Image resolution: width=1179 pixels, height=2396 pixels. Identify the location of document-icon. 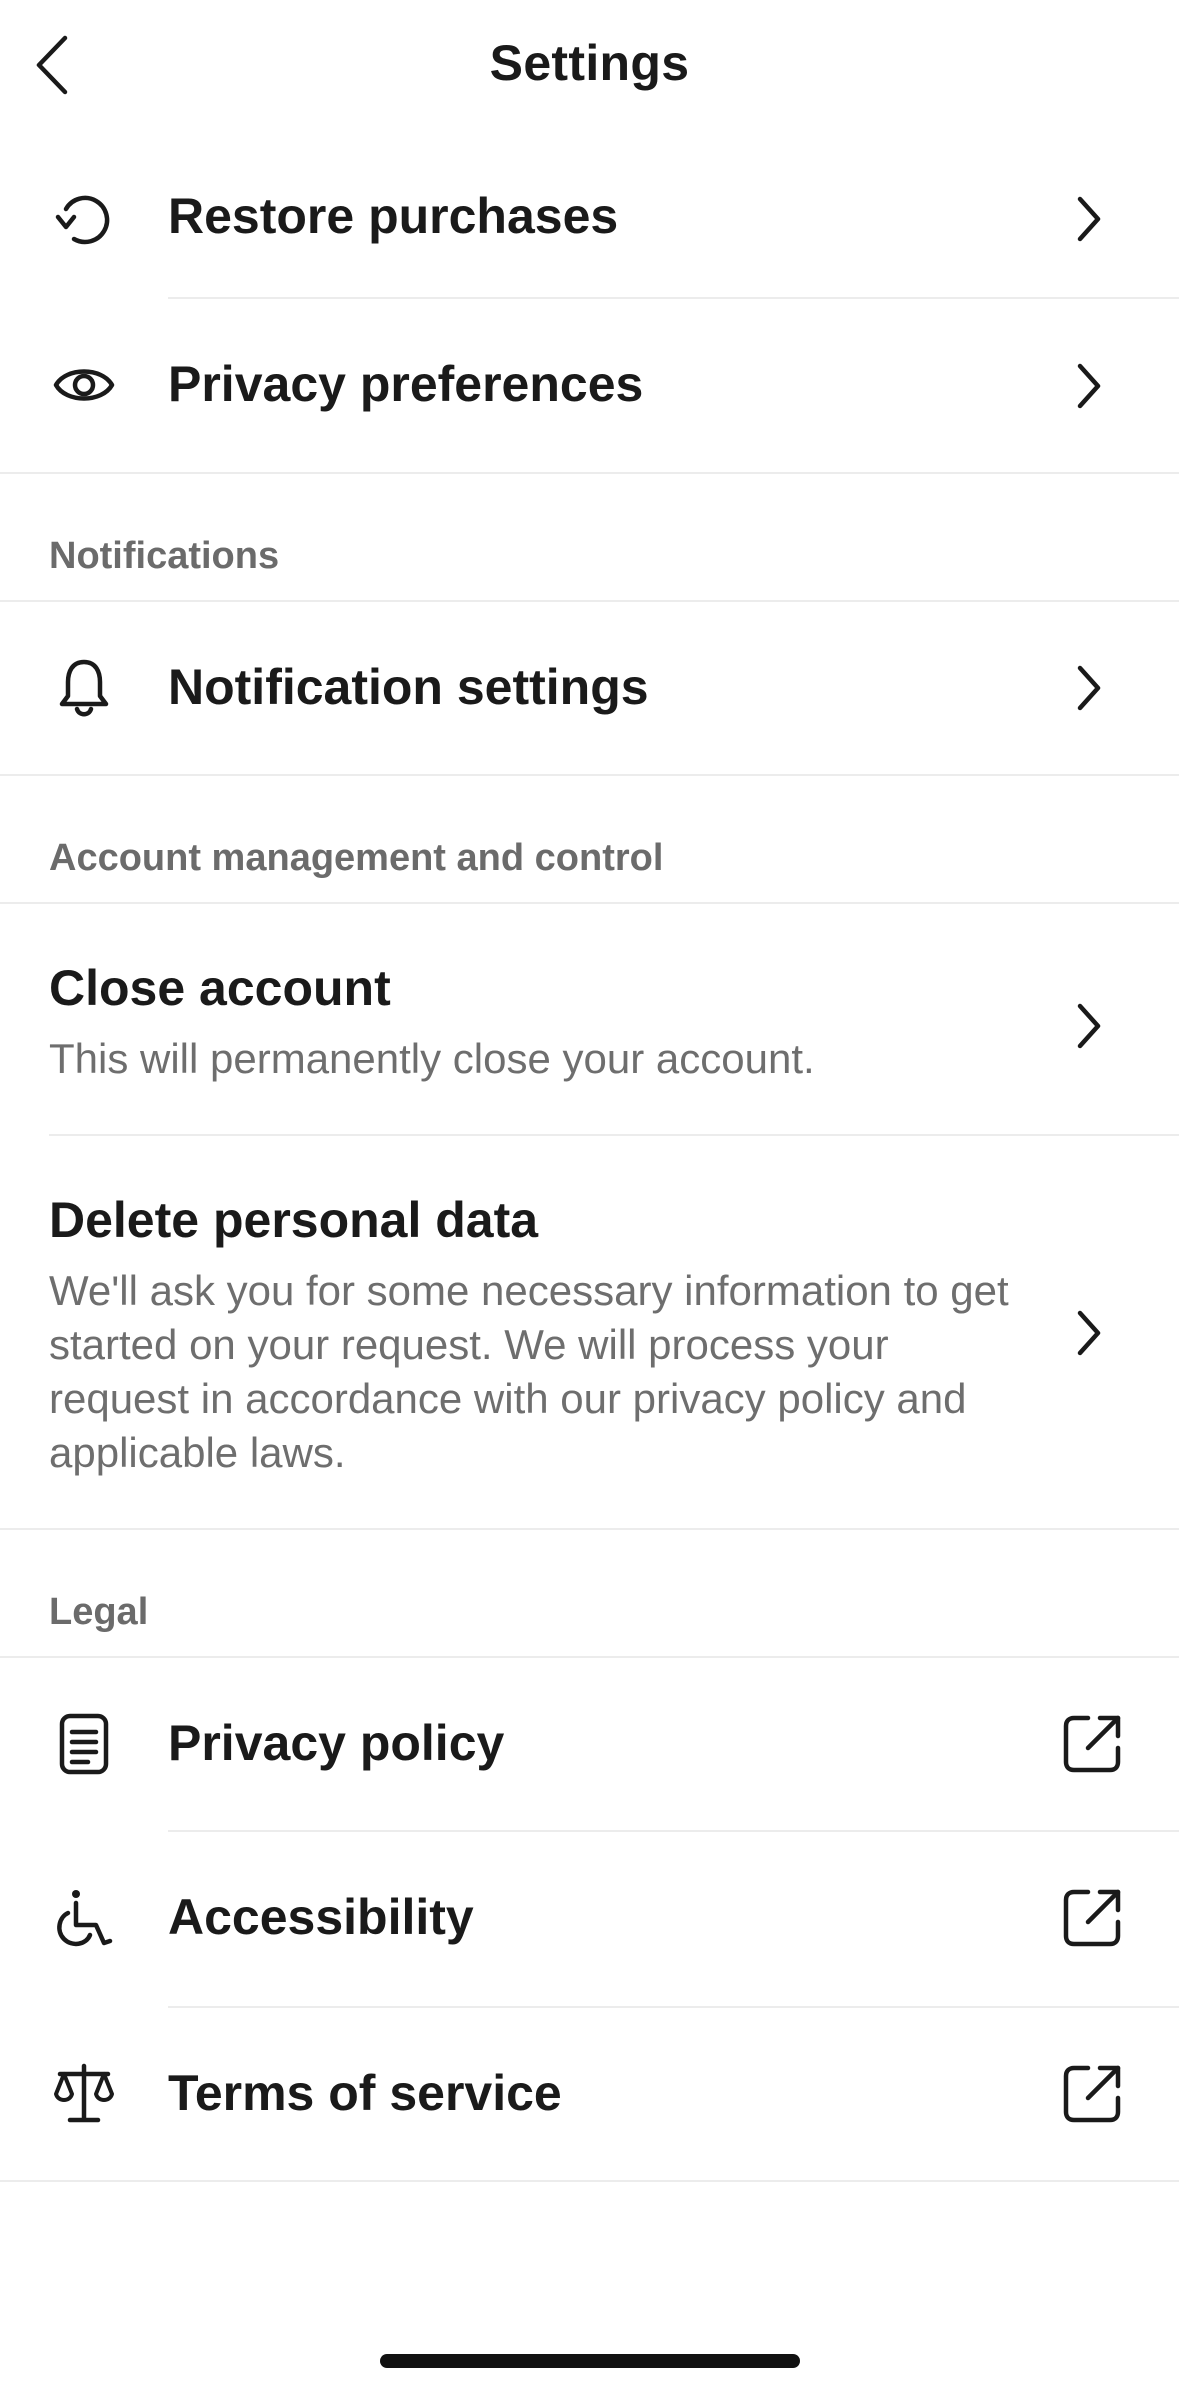
(84, 1744).